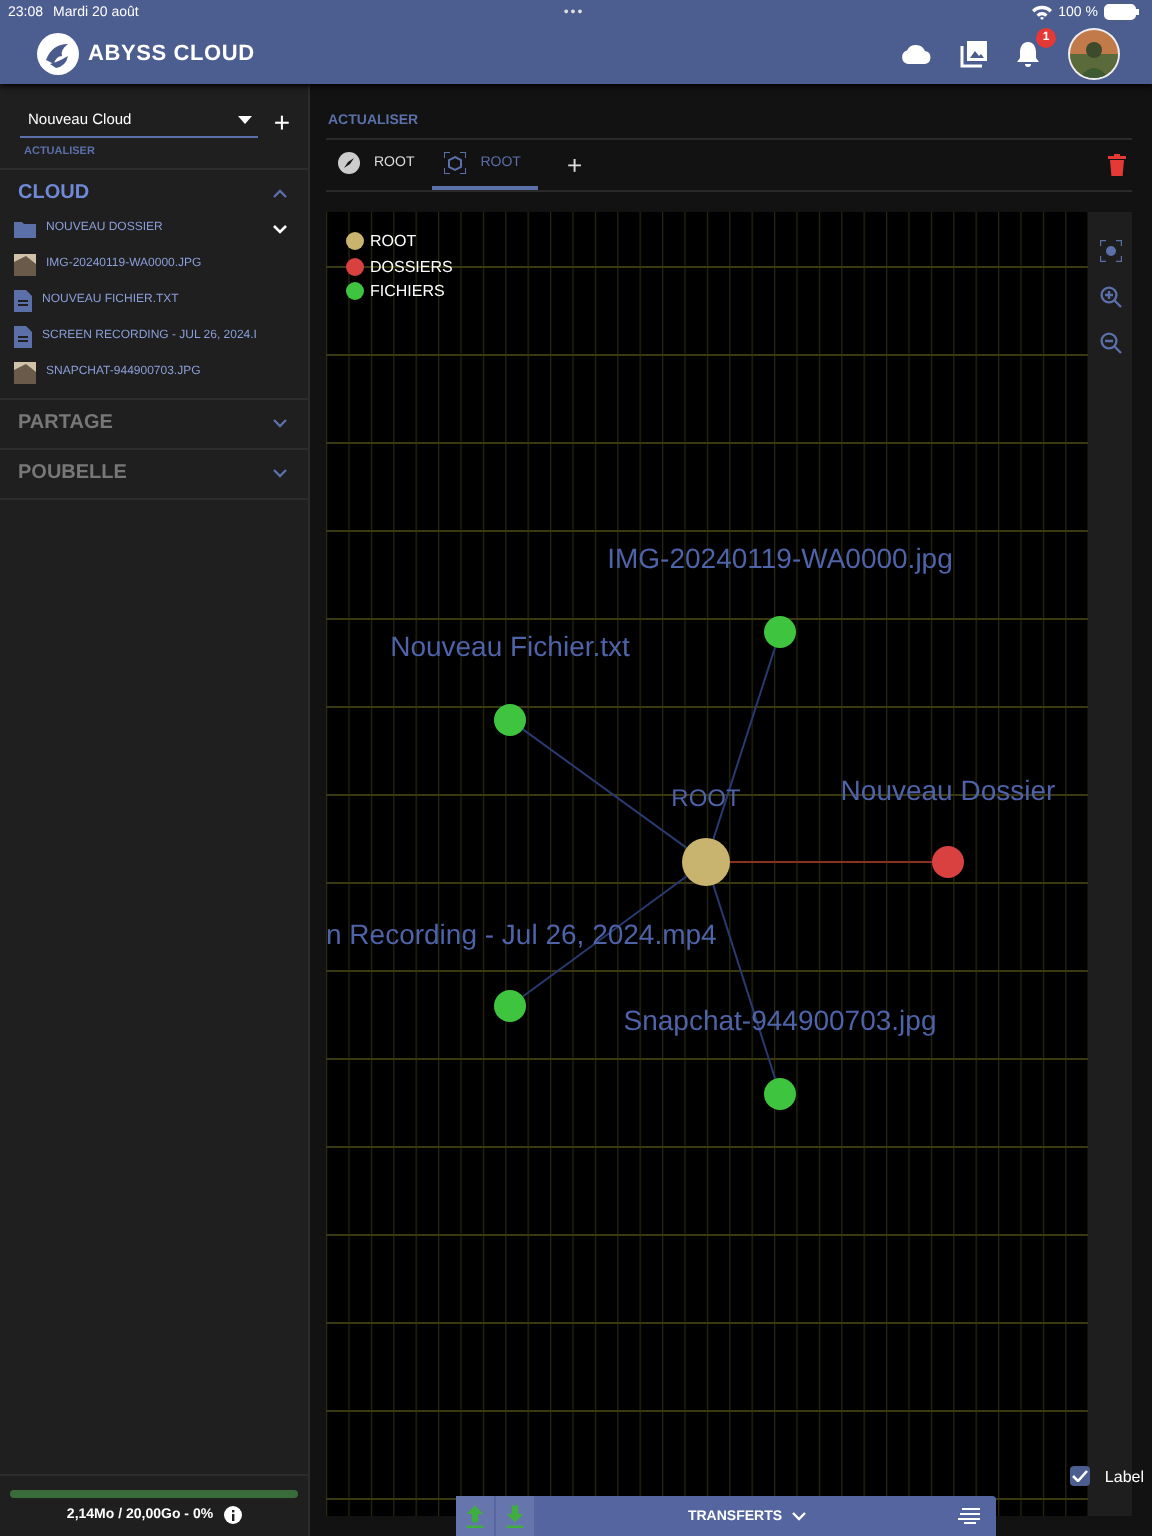 This screenshot has width=1152, height=1536. Describe the element at coordinates (407, 291) in the screenshot. I see `legend-label: FICHIERS` at that location.